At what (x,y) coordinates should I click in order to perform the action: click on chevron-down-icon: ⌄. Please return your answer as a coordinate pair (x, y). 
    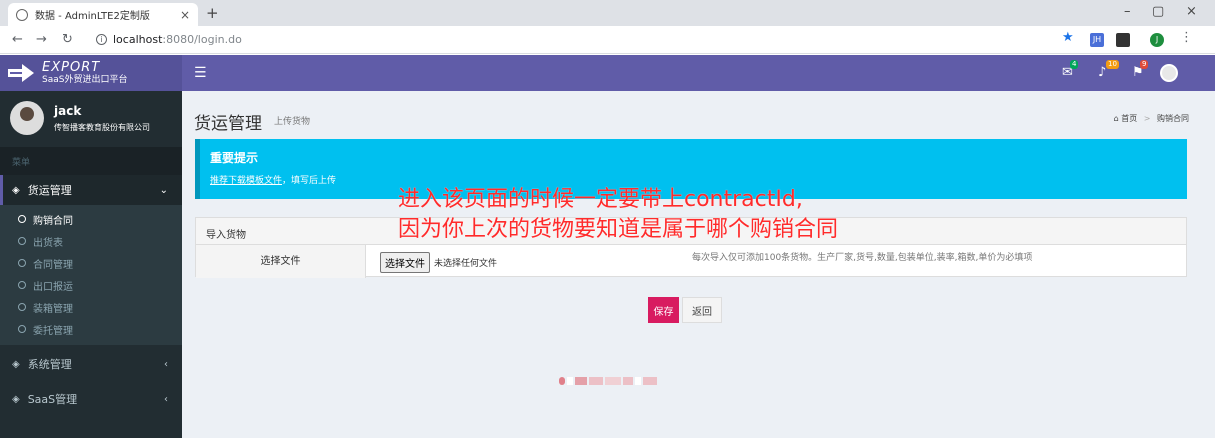
    Looking at the image, I should click on (163, 190).